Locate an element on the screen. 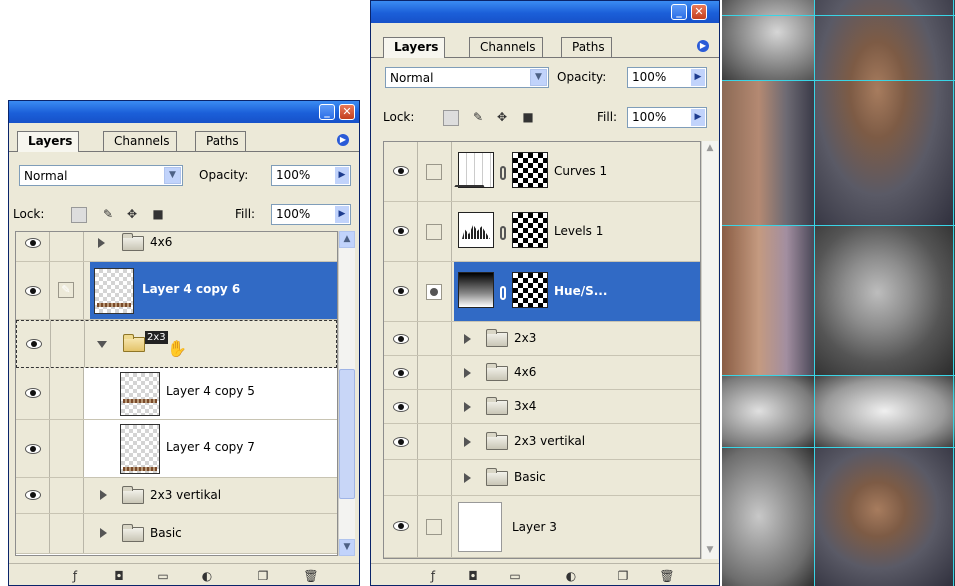 This screenshot has width=955, height=586. layer-row-group-open: 2x3 ✋ is located at coordinates (176, 344).